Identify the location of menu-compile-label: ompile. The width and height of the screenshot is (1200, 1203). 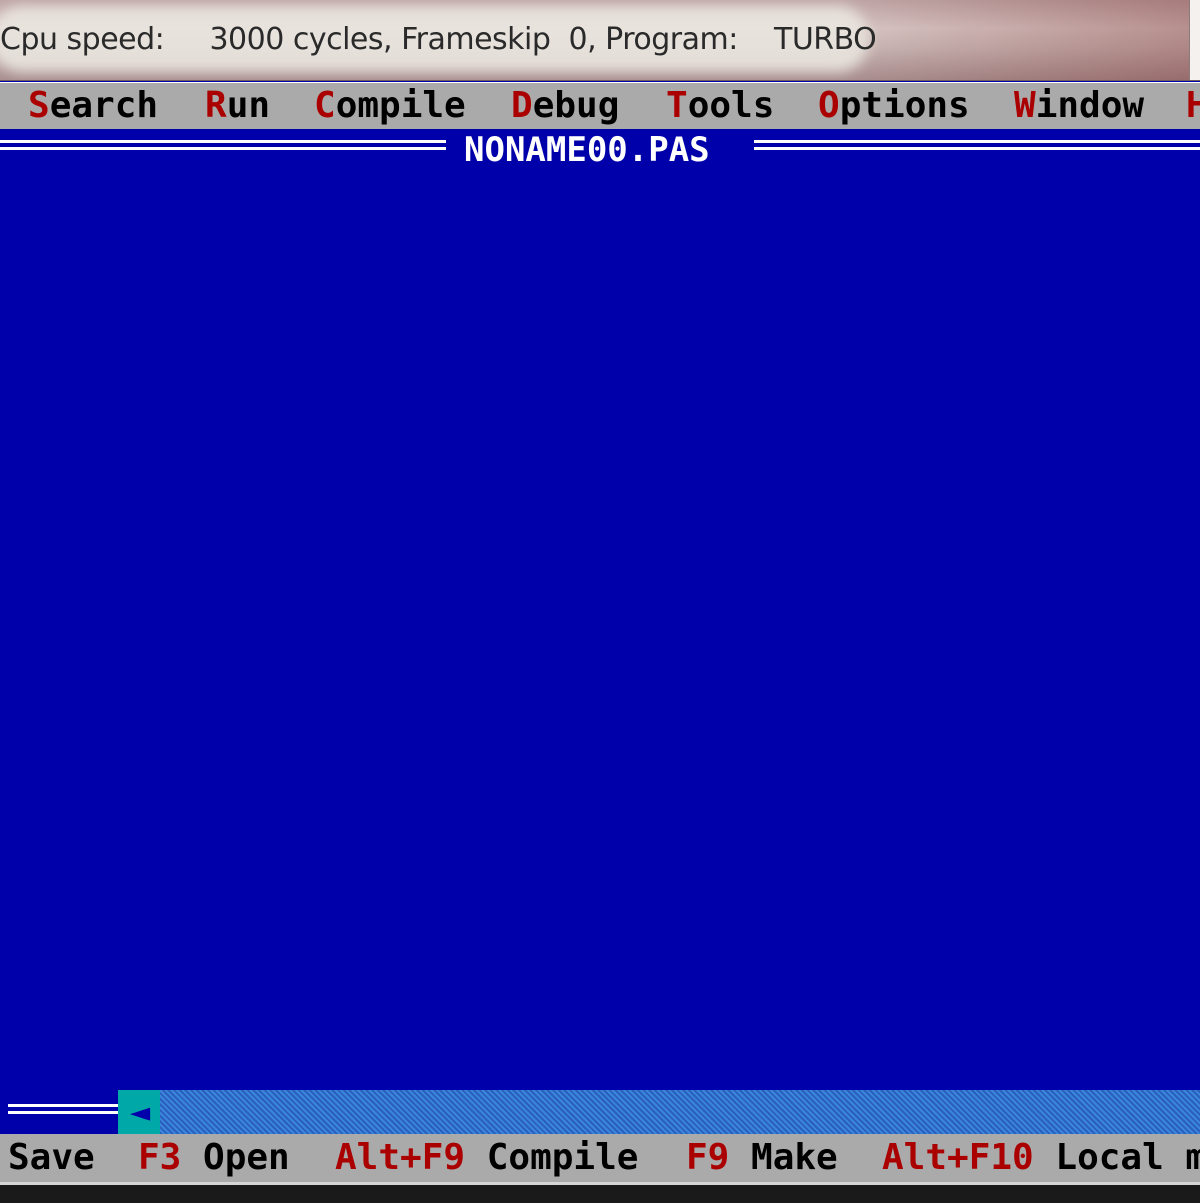
(400, 105).